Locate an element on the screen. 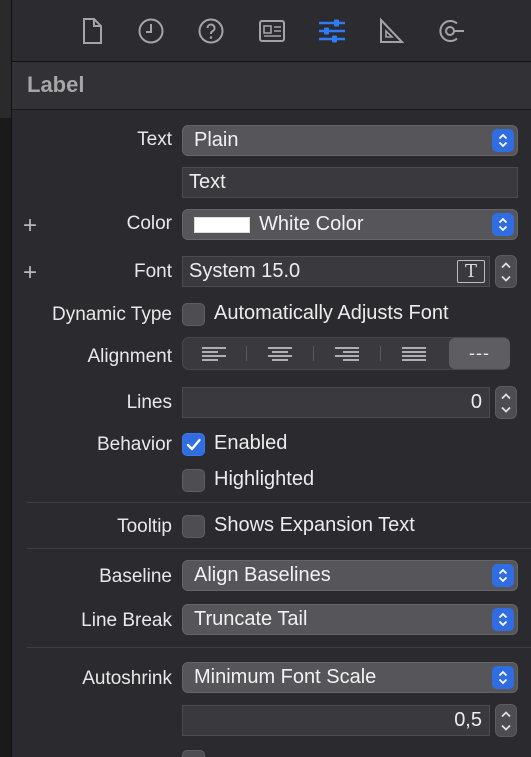 Image resolution: width=531 pixels, height=757 pixels. attributes-icon is located at coordinates (332, 31).